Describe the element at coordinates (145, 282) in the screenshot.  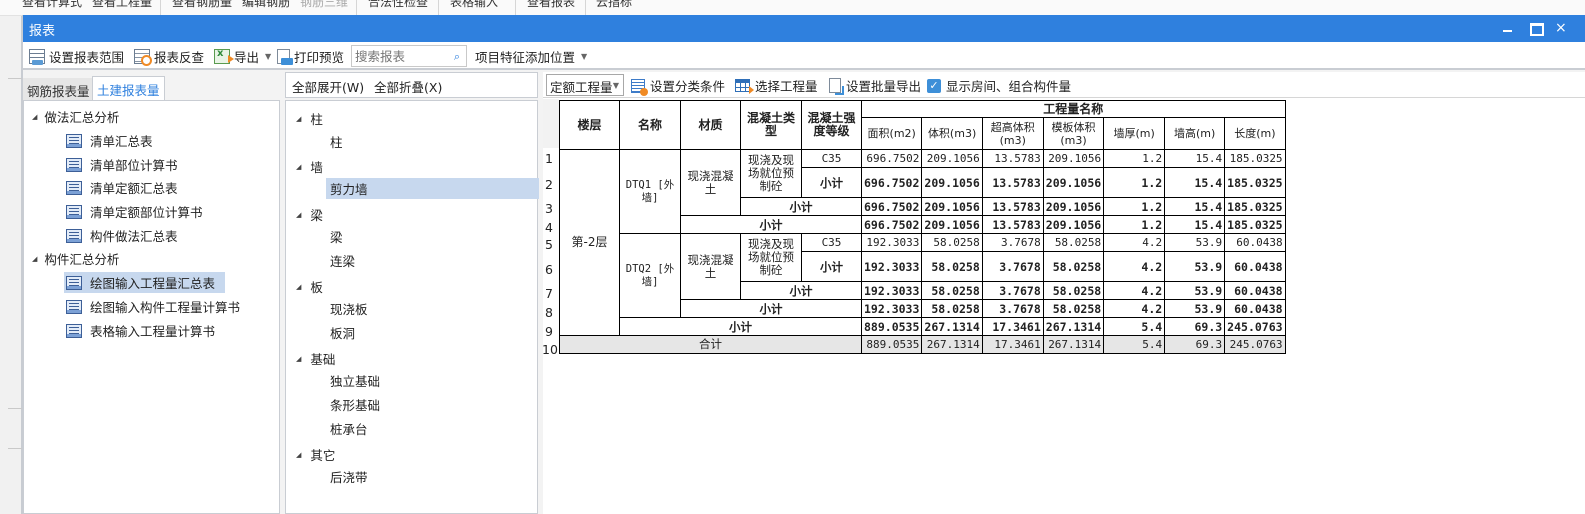
I see `tree-item-drawing-quantity-summary: 绘图输入工程量汇总表` at that location.